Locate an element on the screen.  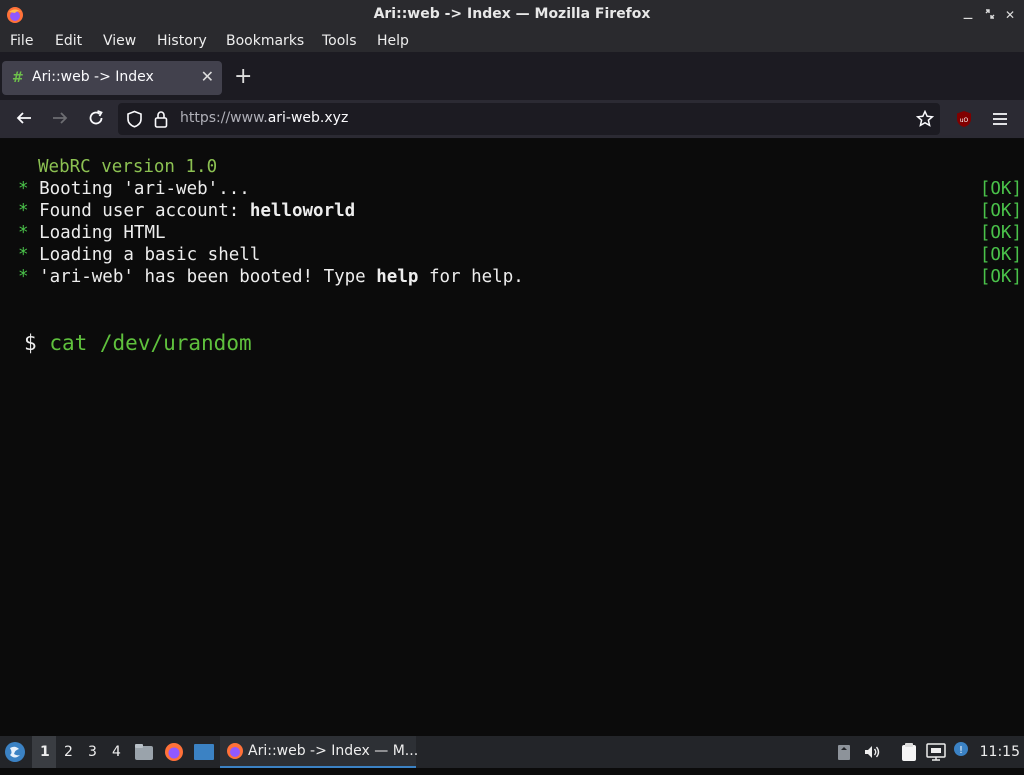
back-button is located at coordinates (24, 119).